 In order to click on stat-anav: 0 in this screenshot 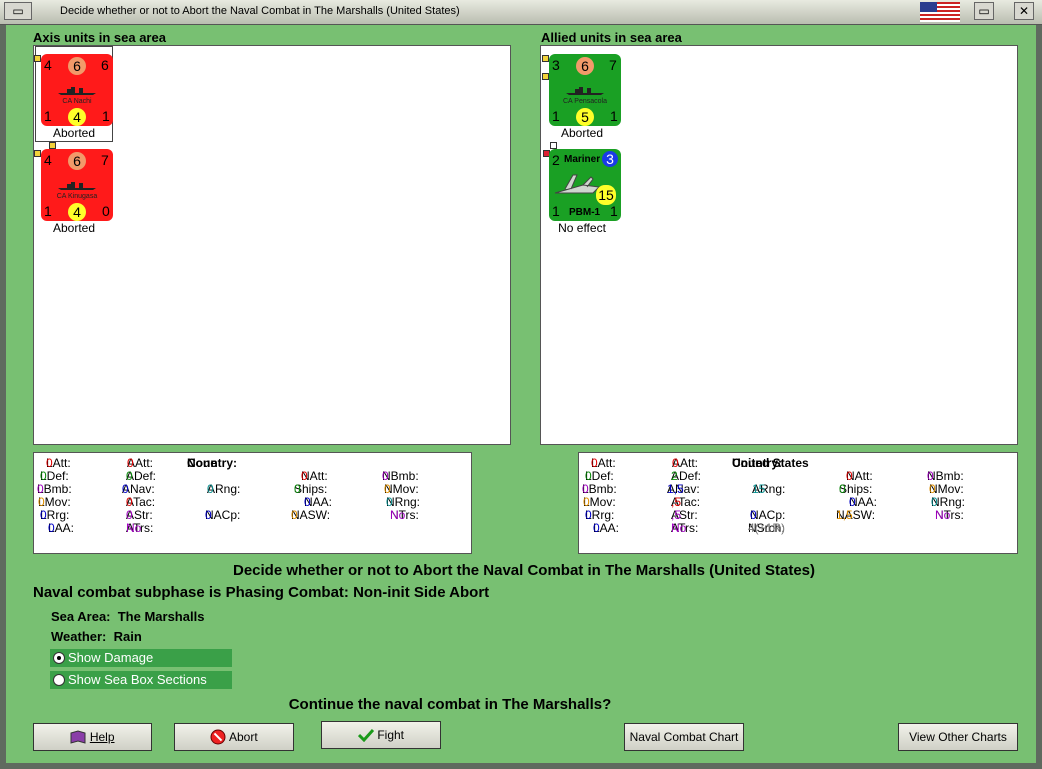, I will do `click(125, 489)`.